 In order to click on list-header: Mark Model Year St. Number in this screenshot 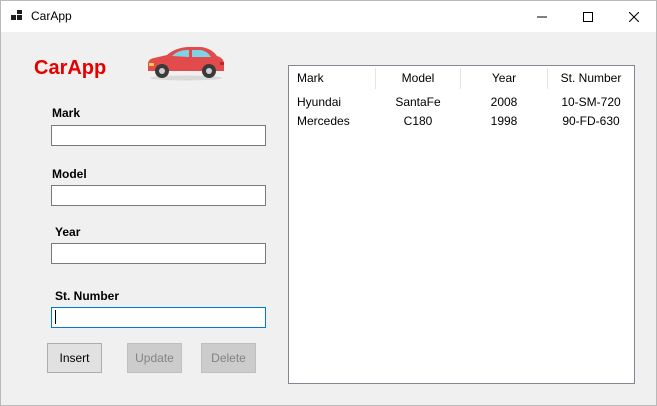, I will do `click(461, 78)`.